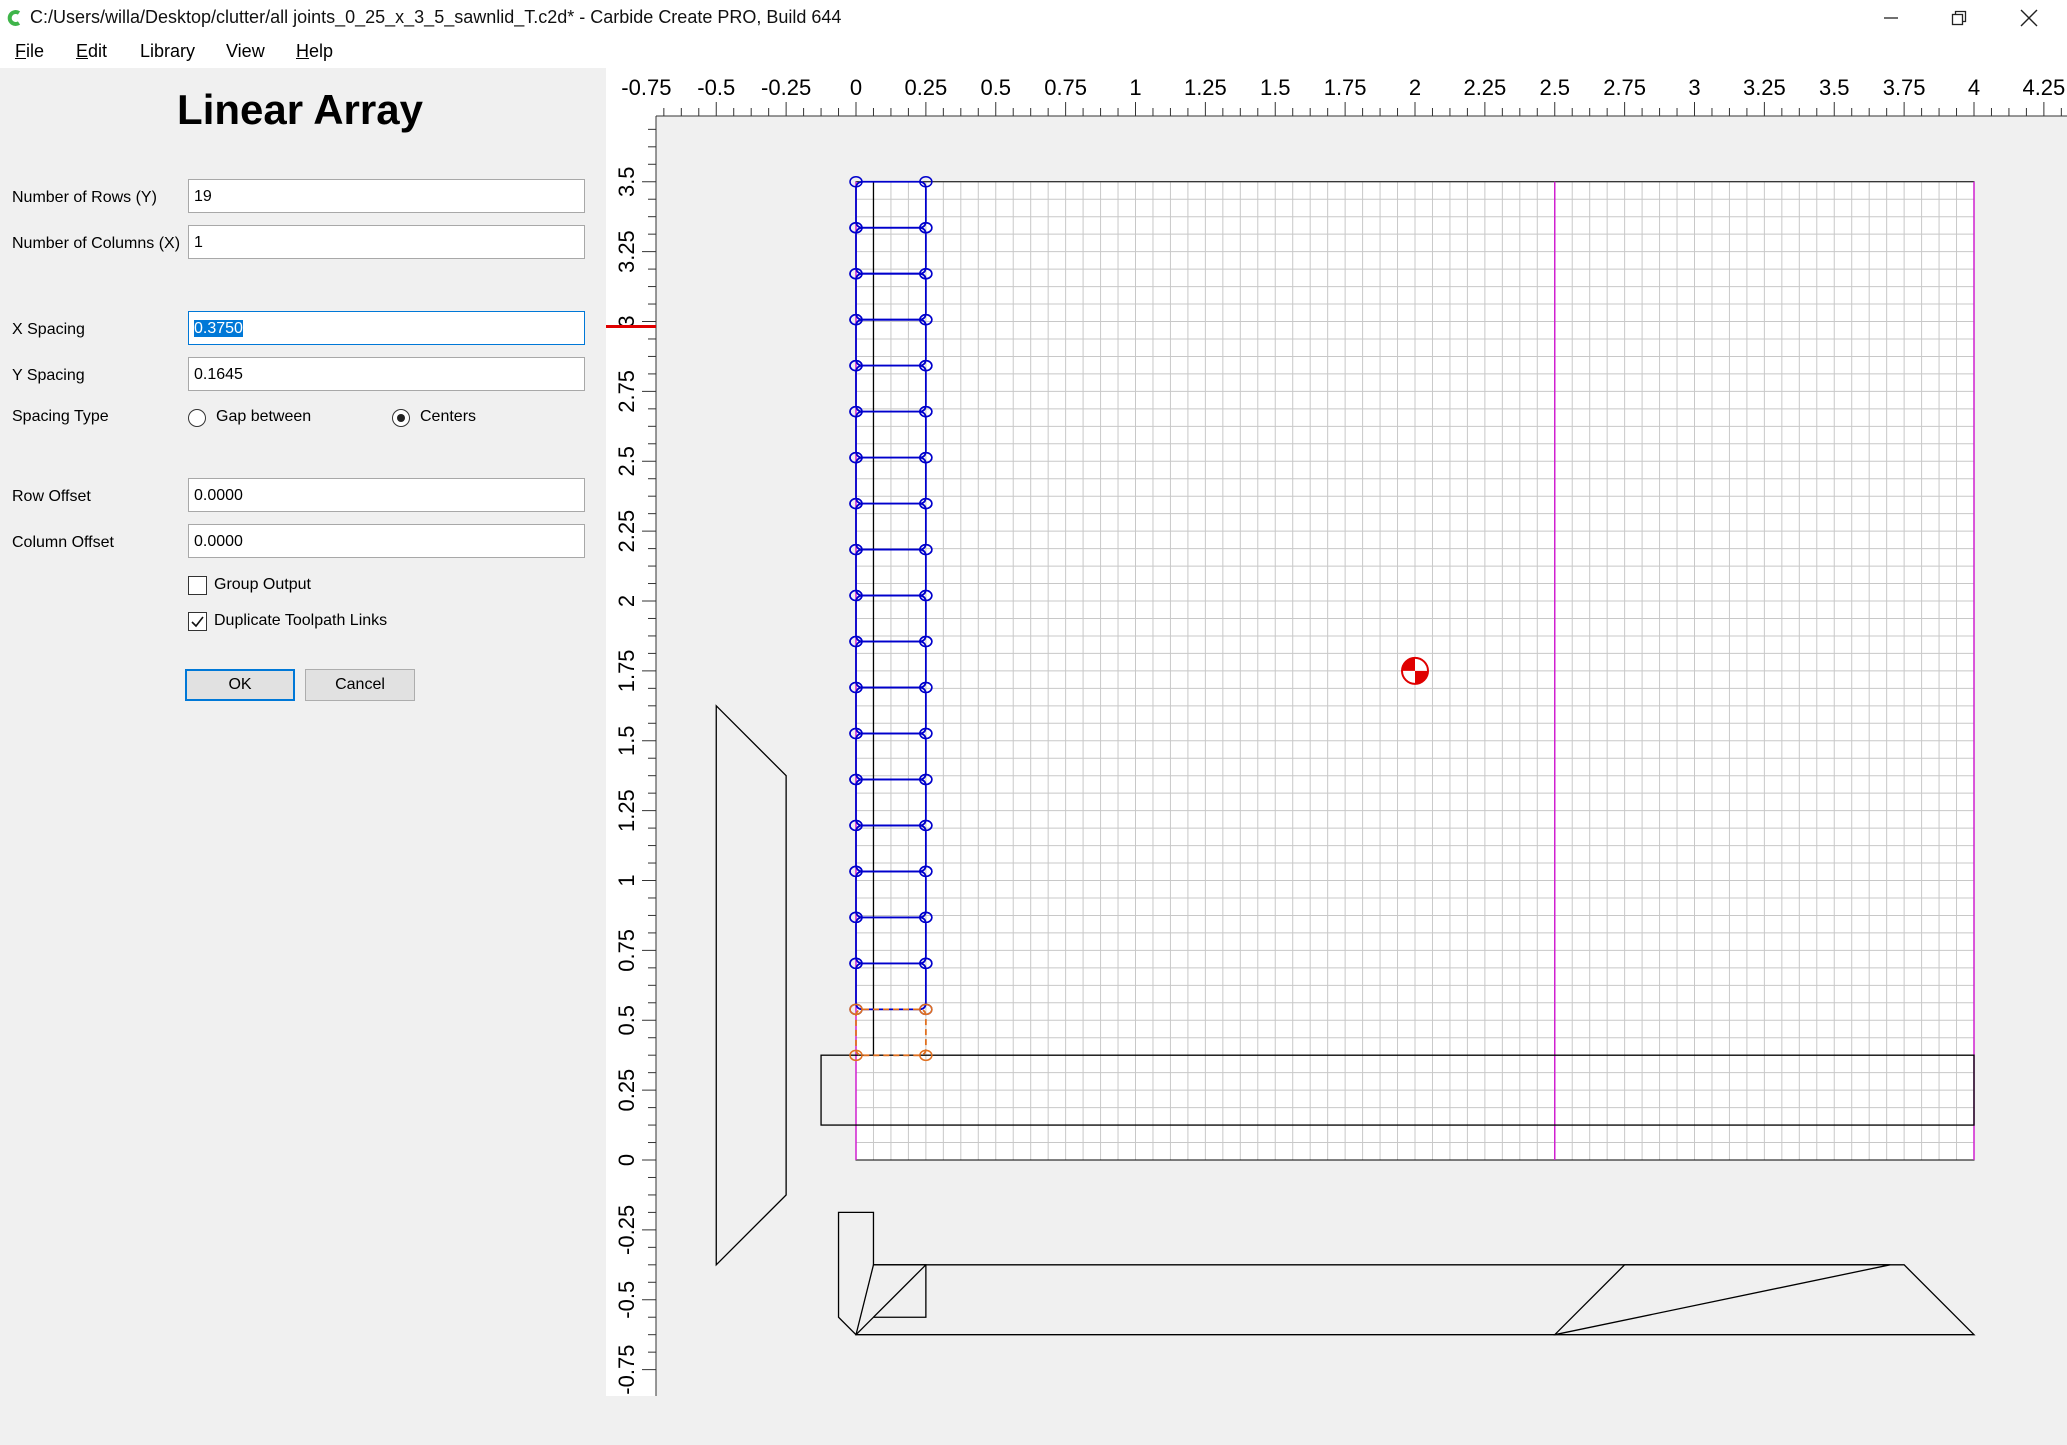  I want to click on minimize-icon, so click(1891, 18).